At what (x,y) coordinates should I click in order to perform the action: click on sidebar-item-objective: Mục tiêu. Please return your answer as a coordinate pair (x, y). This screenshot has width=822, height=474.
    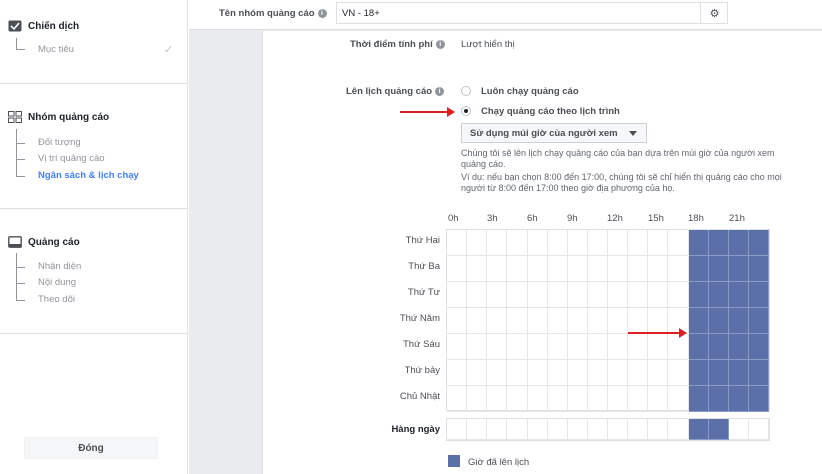
    Looking at the image, I should click on (56, 49).